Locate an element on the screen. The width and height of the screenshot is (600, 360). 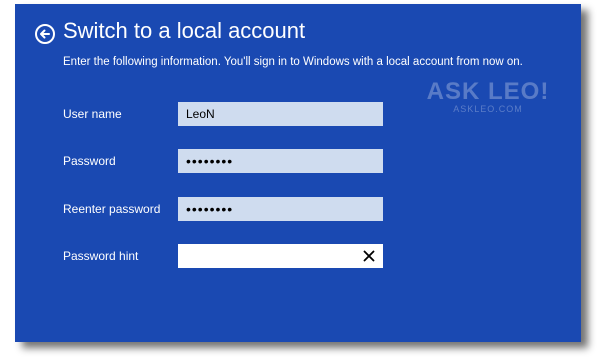
close-icon is located at coordinates (369, 256).